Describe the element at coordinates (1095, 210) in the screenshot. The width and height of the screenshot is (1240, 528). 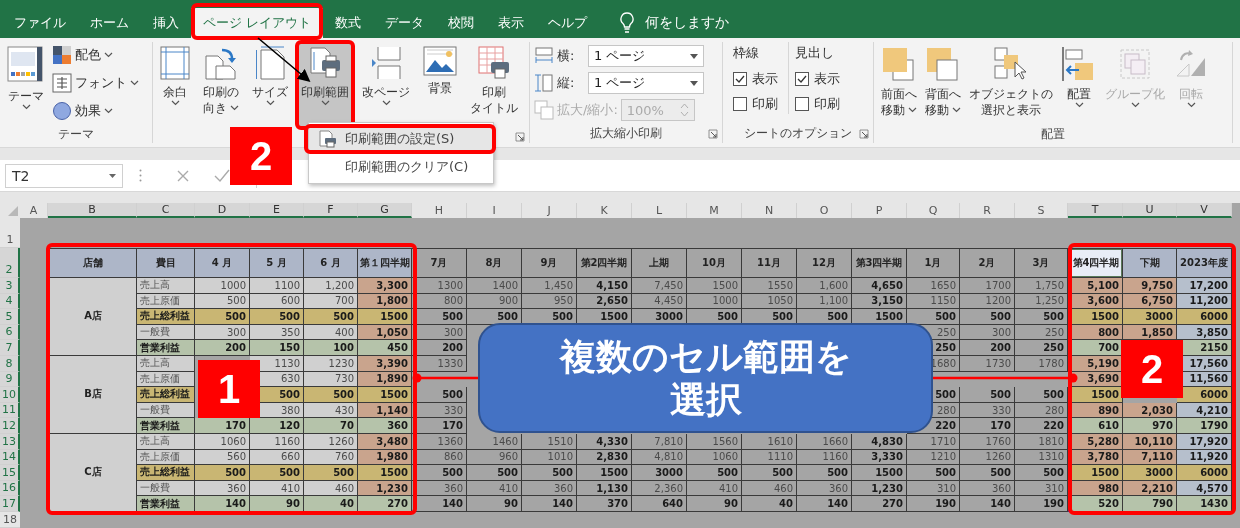
I see `column-header: T` at that location.